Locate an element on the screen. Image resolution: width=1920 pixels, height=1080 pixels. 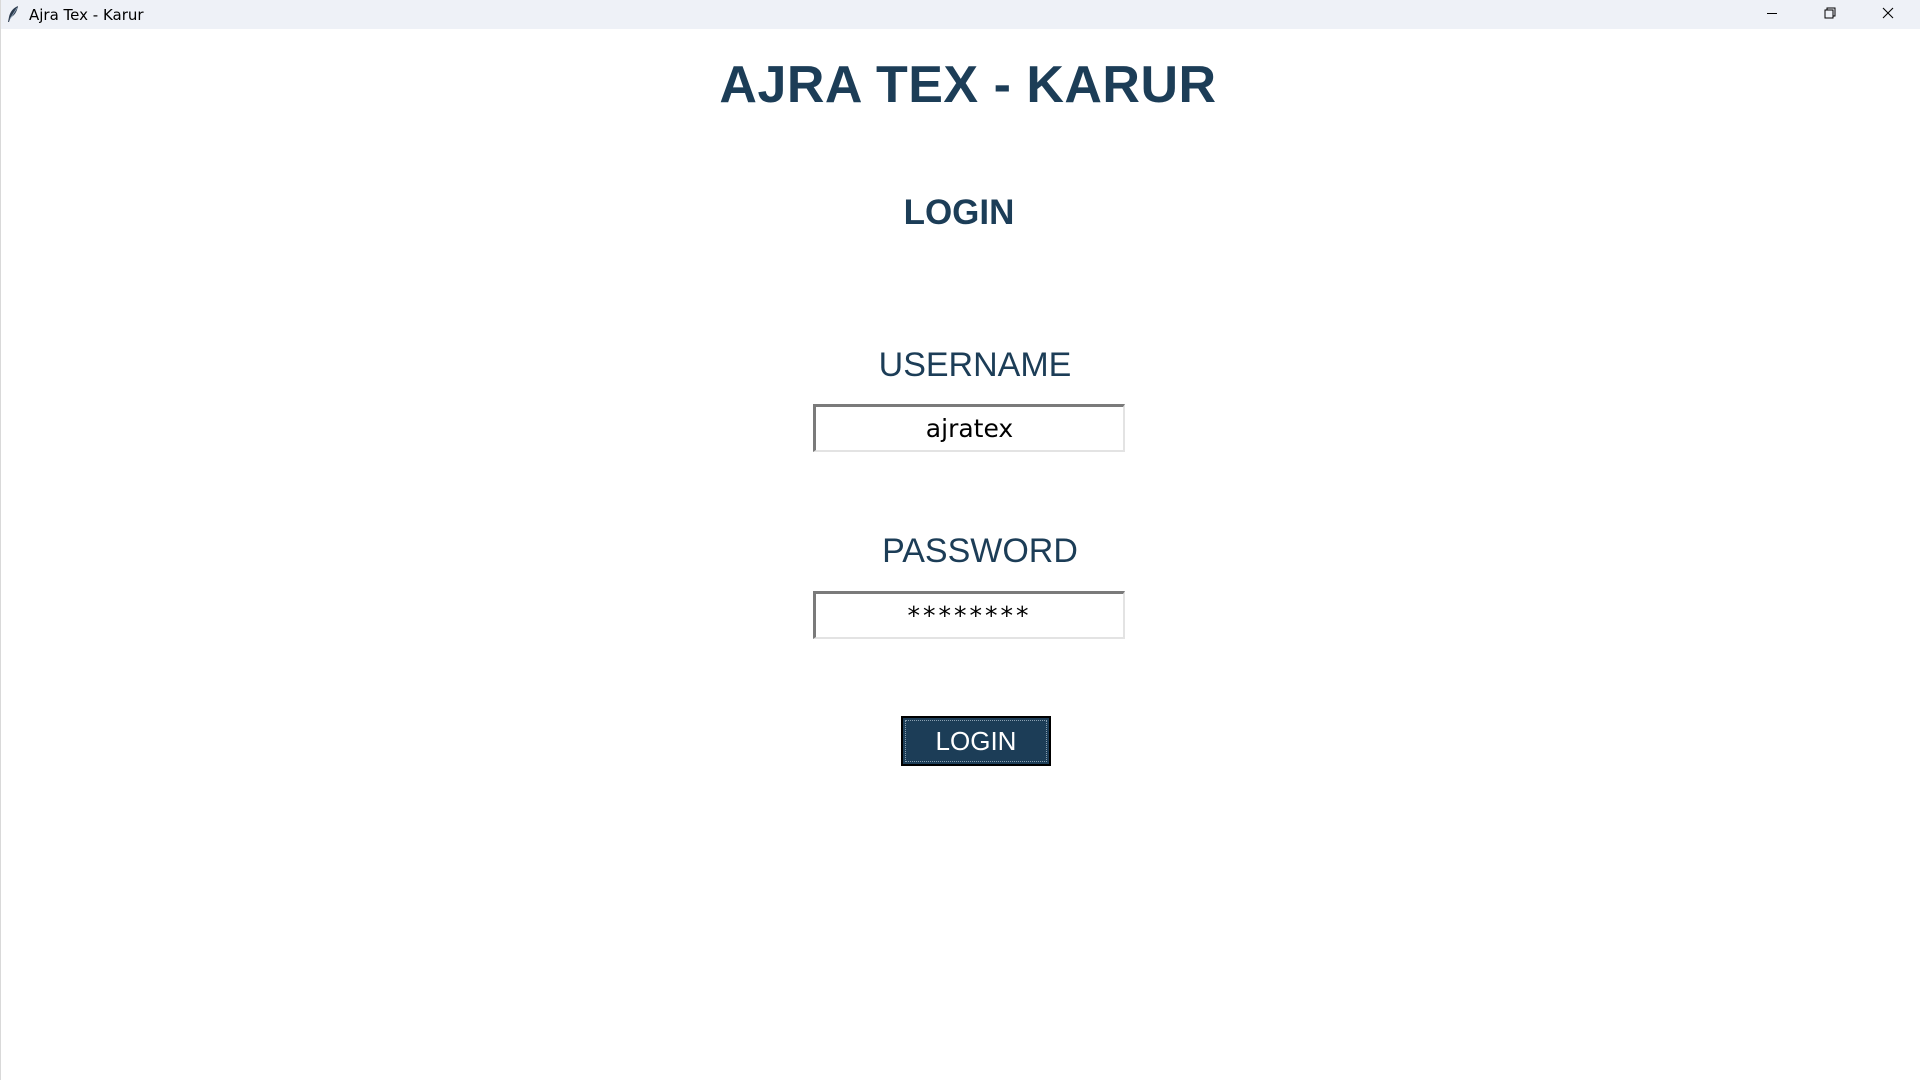
restore-button is located at coordinates (1830, 14).